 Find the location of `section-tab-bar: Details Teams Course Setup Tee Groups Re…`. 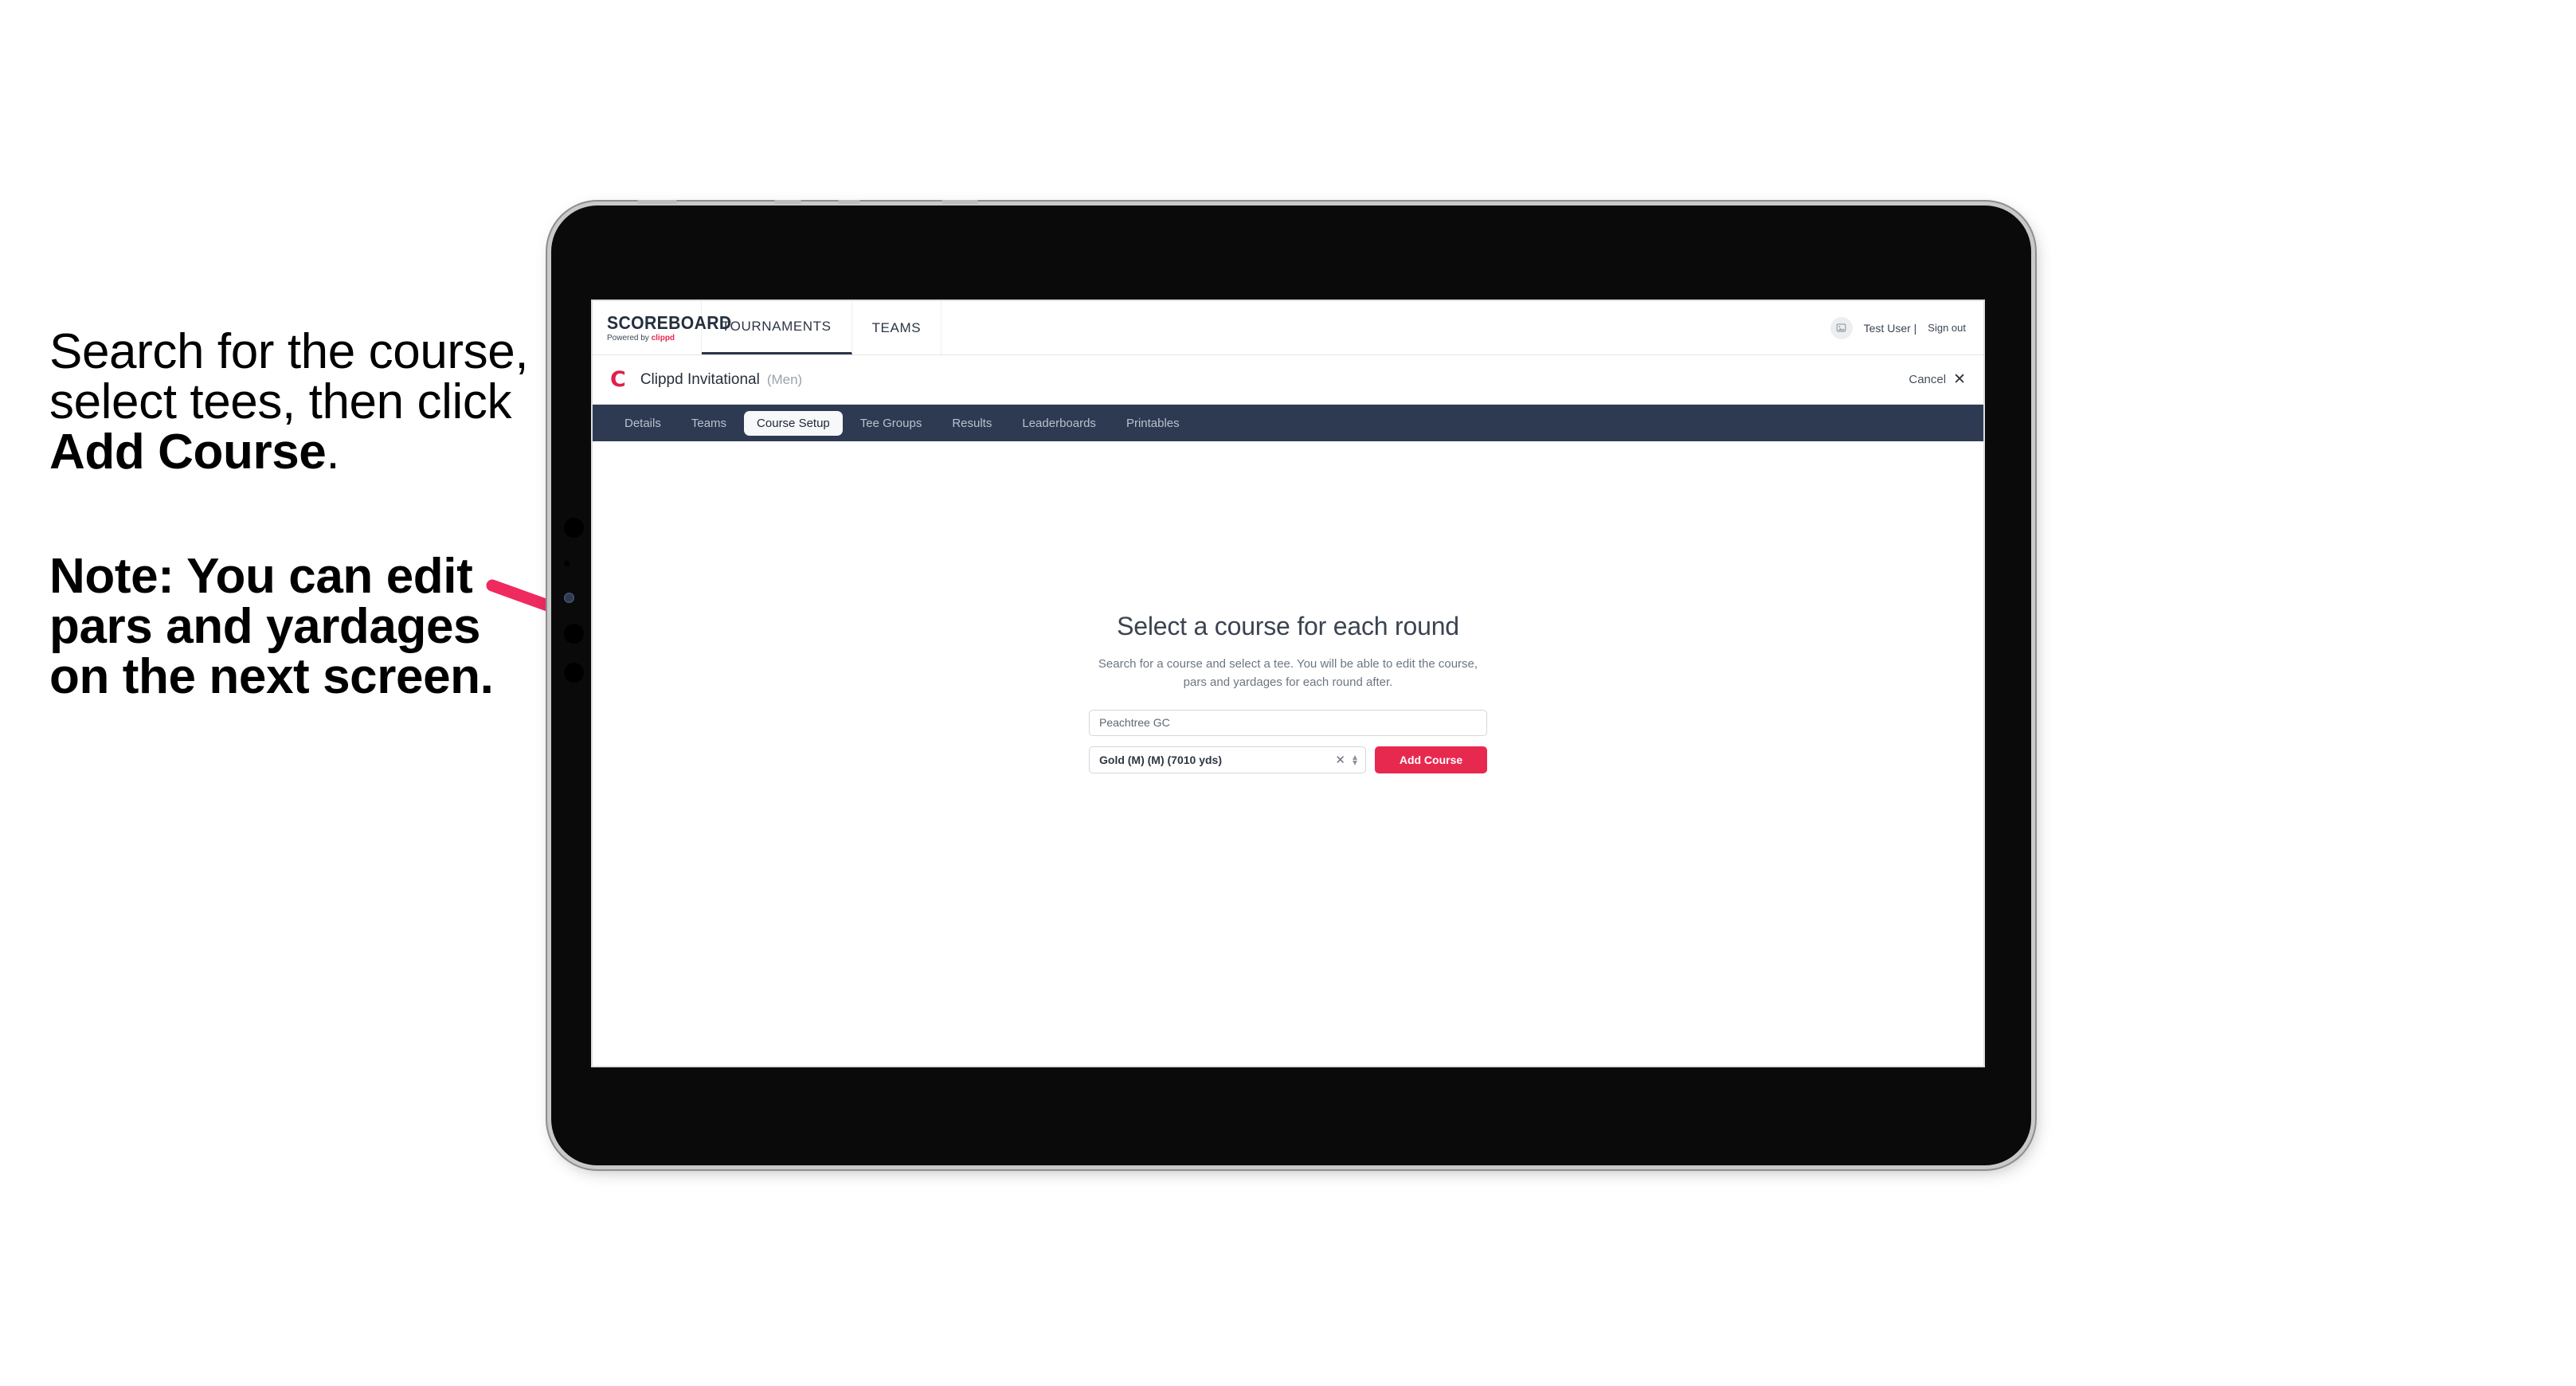

section-tab-bar: Details Teams Course Setup Tee Groups Re… is located at coordinates (1288, 423).